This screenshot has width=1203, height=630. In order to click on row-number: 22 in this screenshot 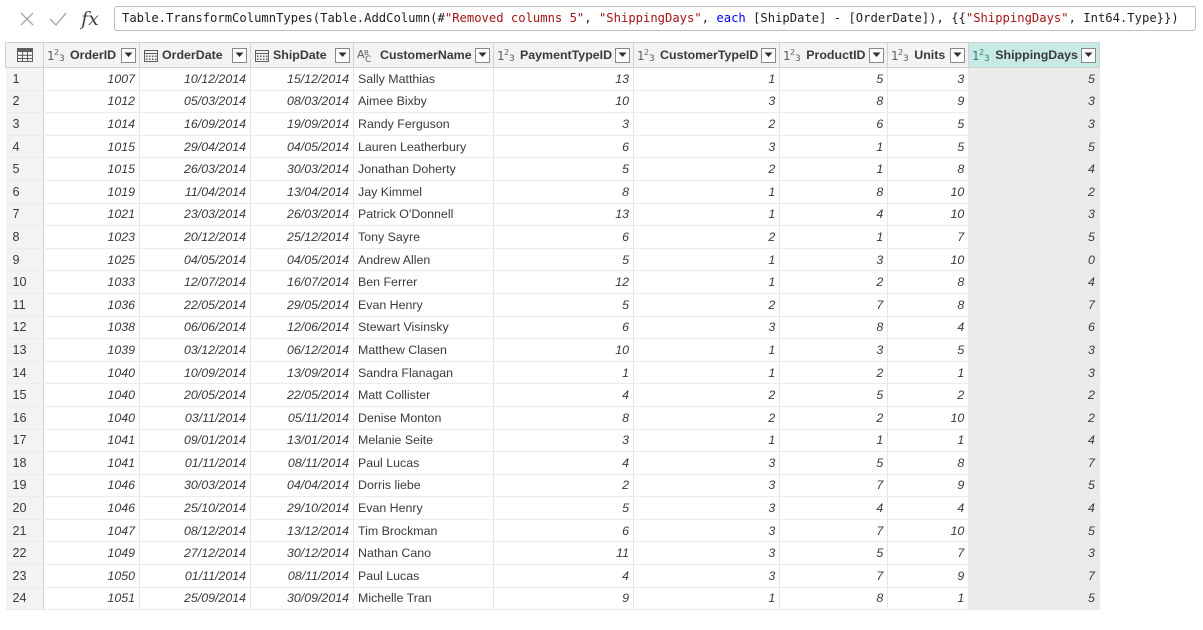, I will do `click(24, 553)`.